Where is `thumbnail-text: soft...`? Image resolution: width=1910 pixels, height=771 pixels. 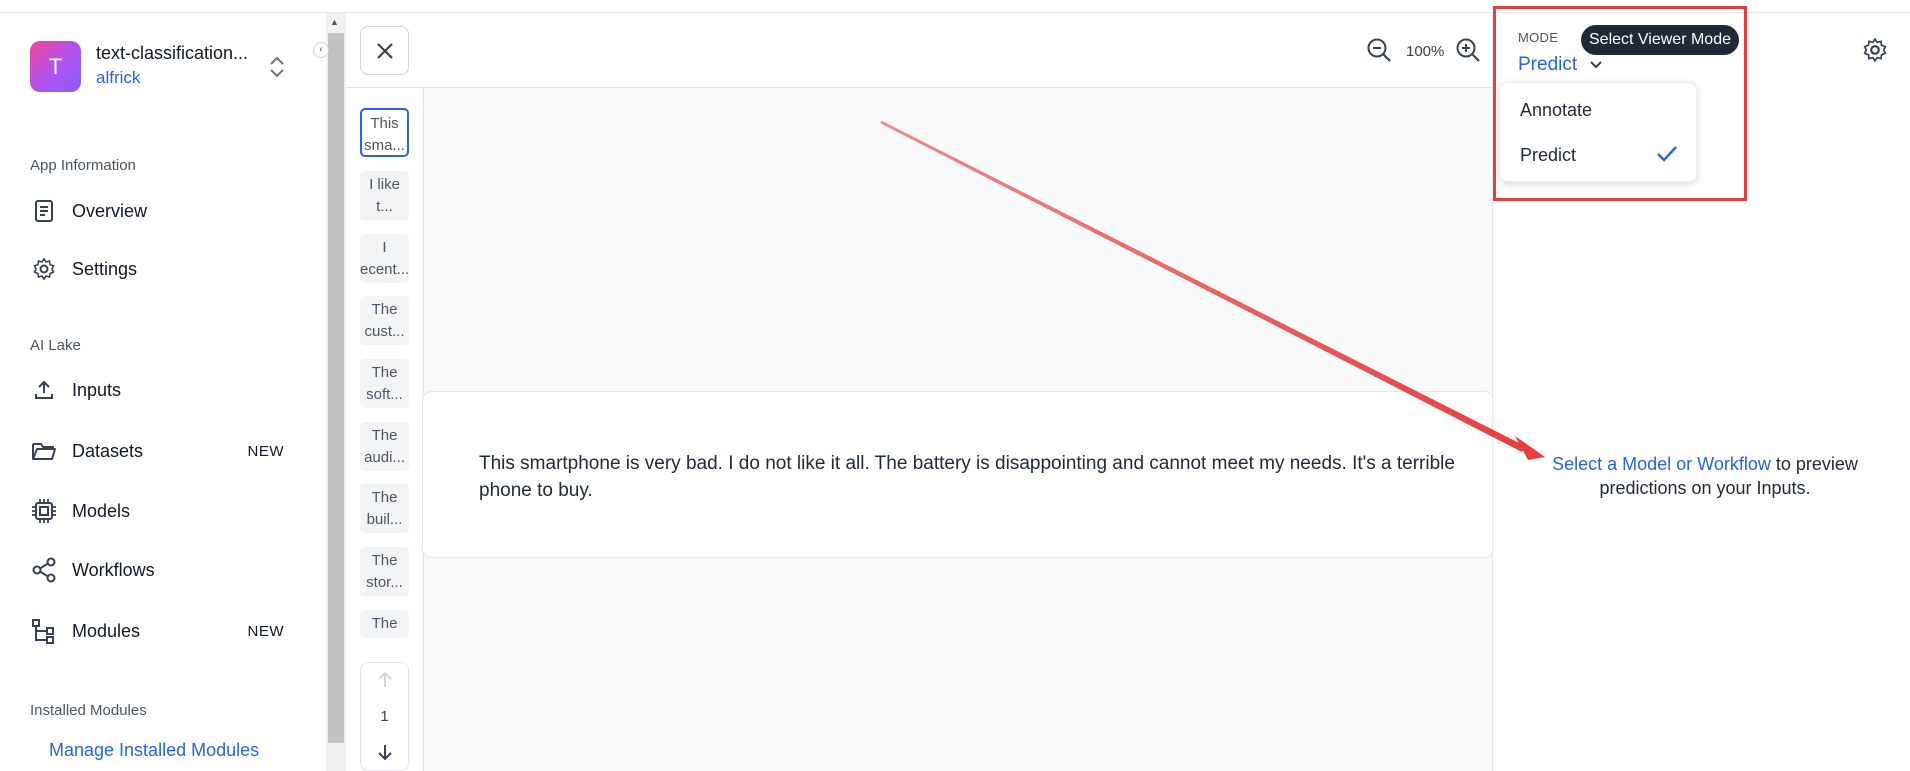
thumbnail-text: soft... is located at coordinates (384, 394).